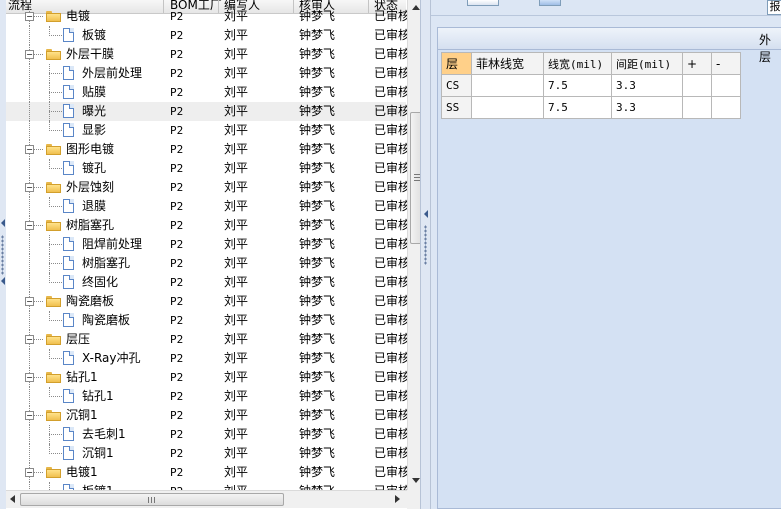  Describe the element at coordinates (208, 358) in the screenshot. I see `tree-item-row: X-Ray冲孔 P2 刘平 钟梦飞 已审核` at that location.